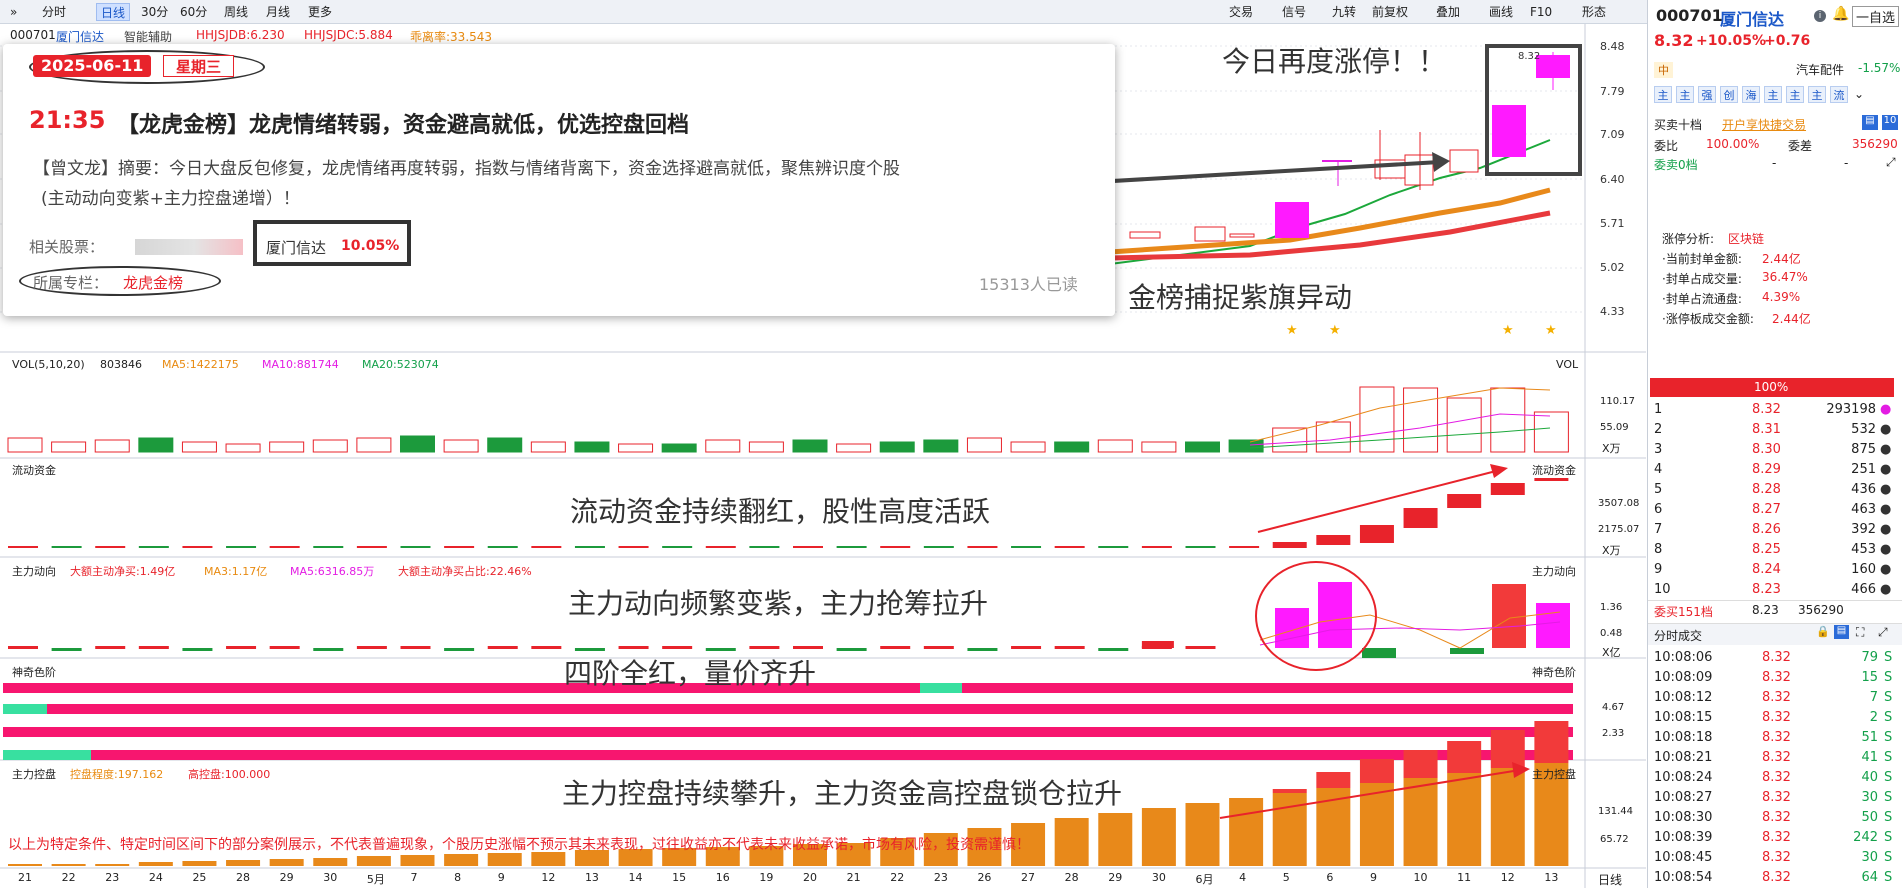 The height and width of the screenshot is (888, 1902). I want to click on limit-amt-label: ·涨停板成交金额:, so click(1708, 319).